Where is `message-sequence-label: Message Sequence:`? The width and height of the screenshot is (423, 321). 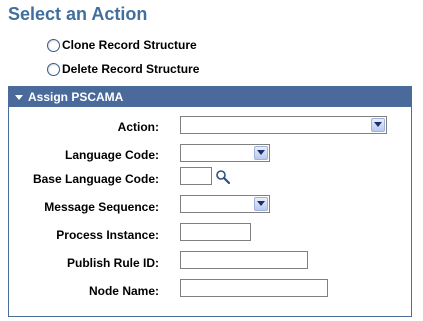 message-sequence-label: Message Sequence: is located at coordinates (101, 207).